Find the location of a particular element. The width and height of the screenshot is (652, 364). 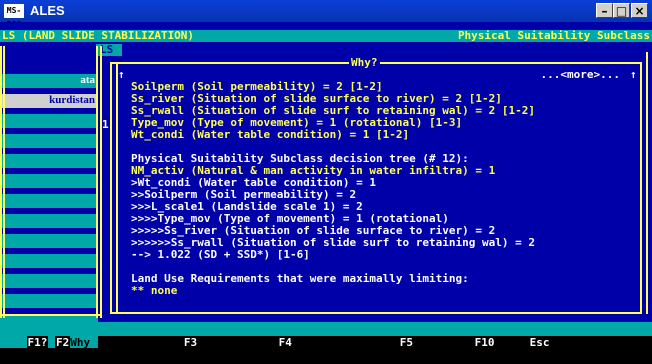

f4-label: Edit Max Limit. is located at coordinates (346, 342).